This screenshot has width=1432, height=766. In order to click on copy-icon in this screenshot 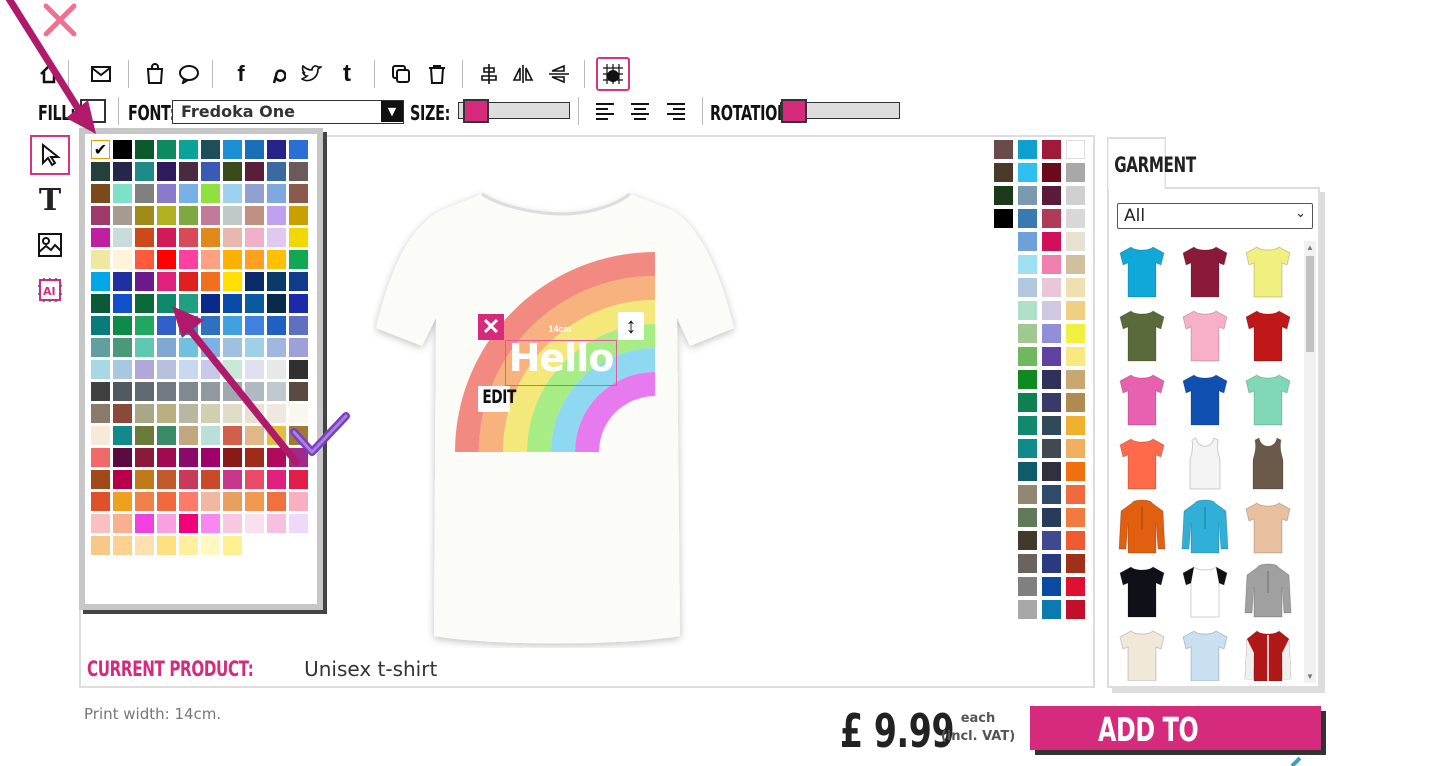, I will do `click(401, 74)`.